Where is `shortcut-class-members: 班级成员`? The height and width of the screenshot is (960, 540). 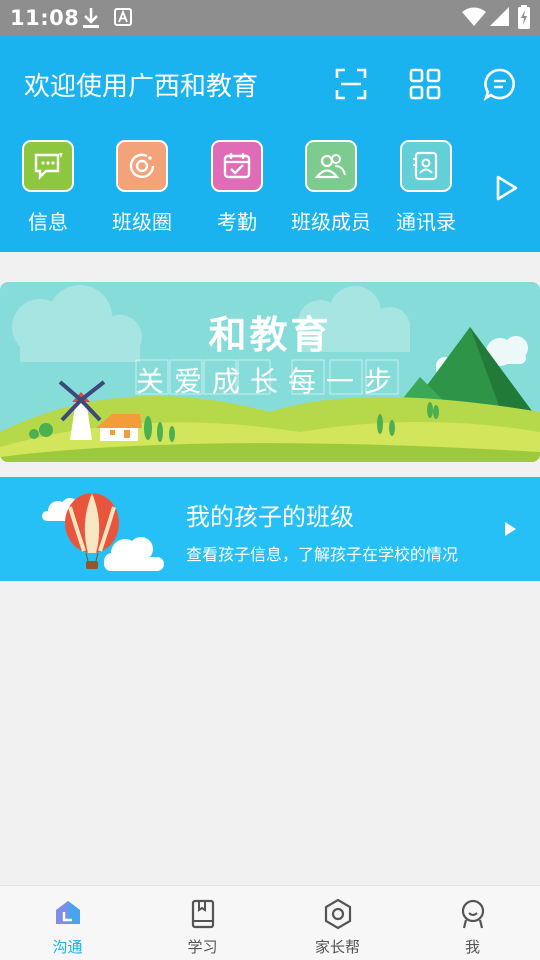 shortcut-class-members: 班级成员 is located at coordinates (331, 188).